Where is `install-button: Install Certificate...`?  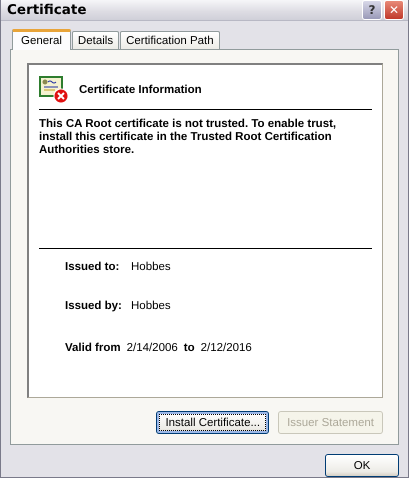
install-button: Install Certificate... is located at coordinates (213, 422).